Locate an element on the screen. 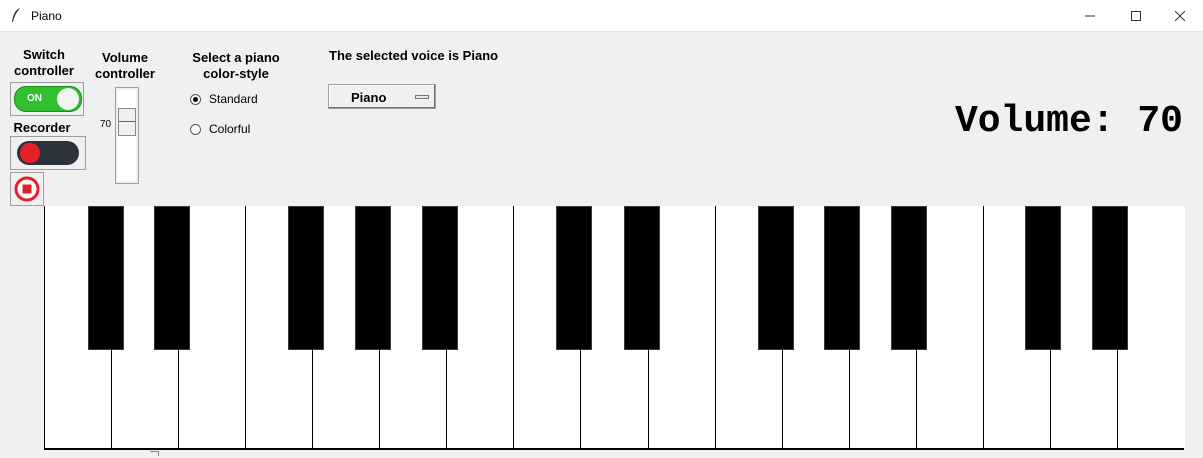 The width and height of the screenshot is (1203, 458). close-button is located at coordinates (1180, 15).